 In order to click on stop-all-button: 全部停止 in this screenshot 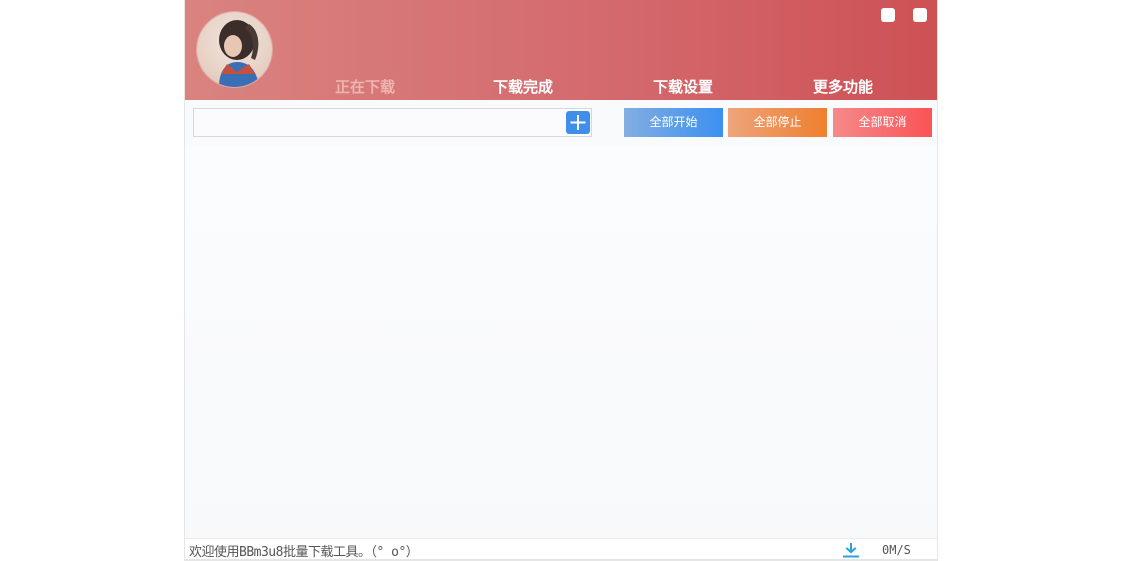, I will do `click(777, 122)`.